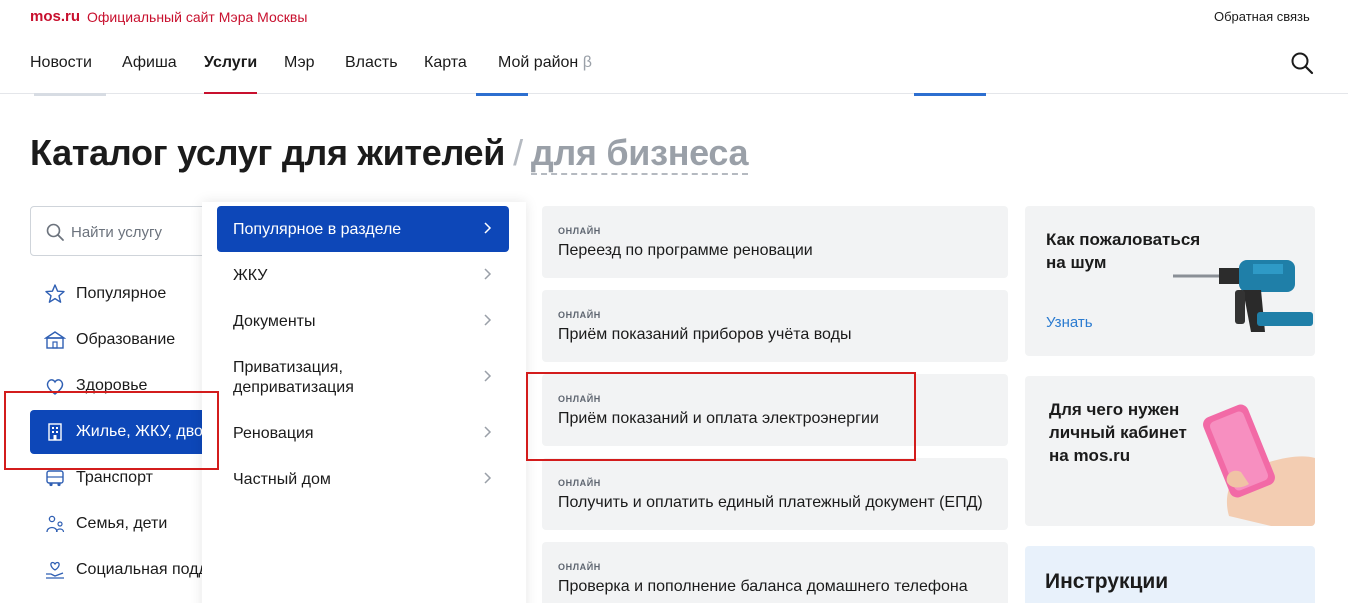 This screenshot has width=1348, height=603. What do you see at coordinates (149, 63) in the screenshot?
I see `nav-item-afisha: Афиша` at bounding box center [149, 63].